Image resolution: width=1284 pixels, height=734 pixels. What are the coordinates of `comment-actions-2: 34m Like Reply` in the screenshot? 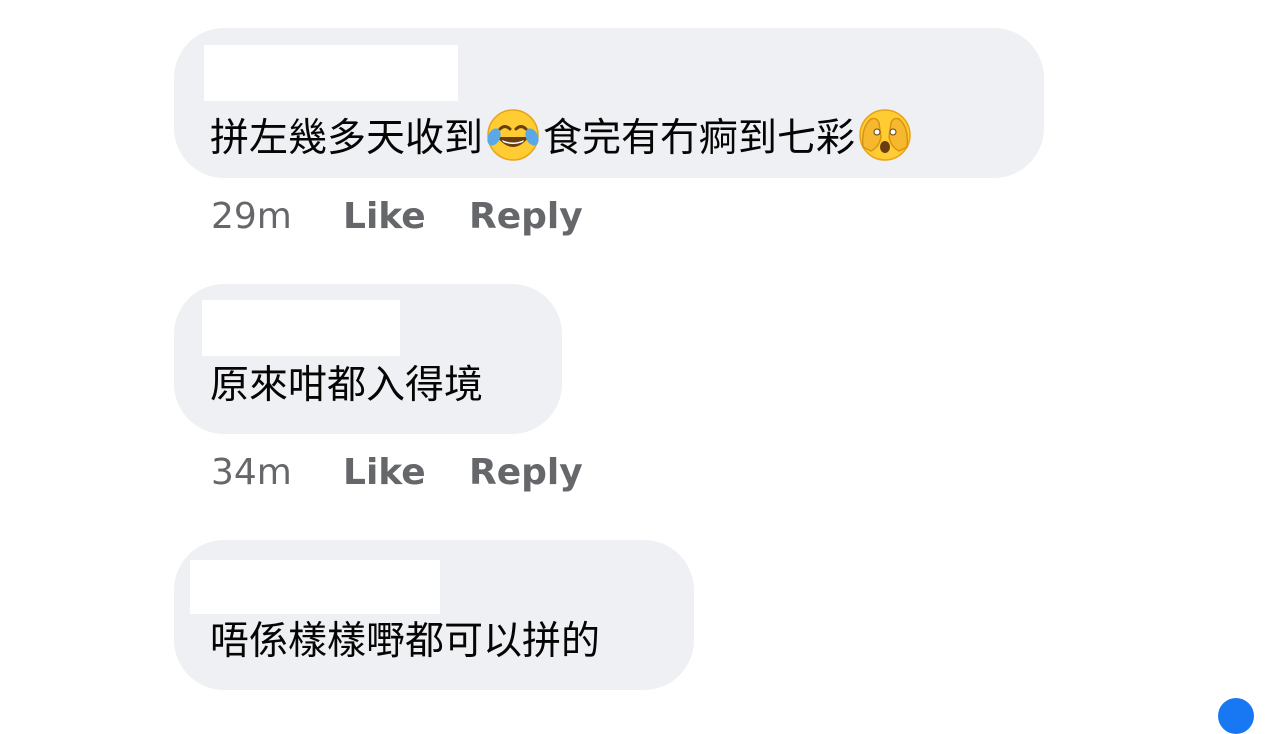 It's located at (421, 473).